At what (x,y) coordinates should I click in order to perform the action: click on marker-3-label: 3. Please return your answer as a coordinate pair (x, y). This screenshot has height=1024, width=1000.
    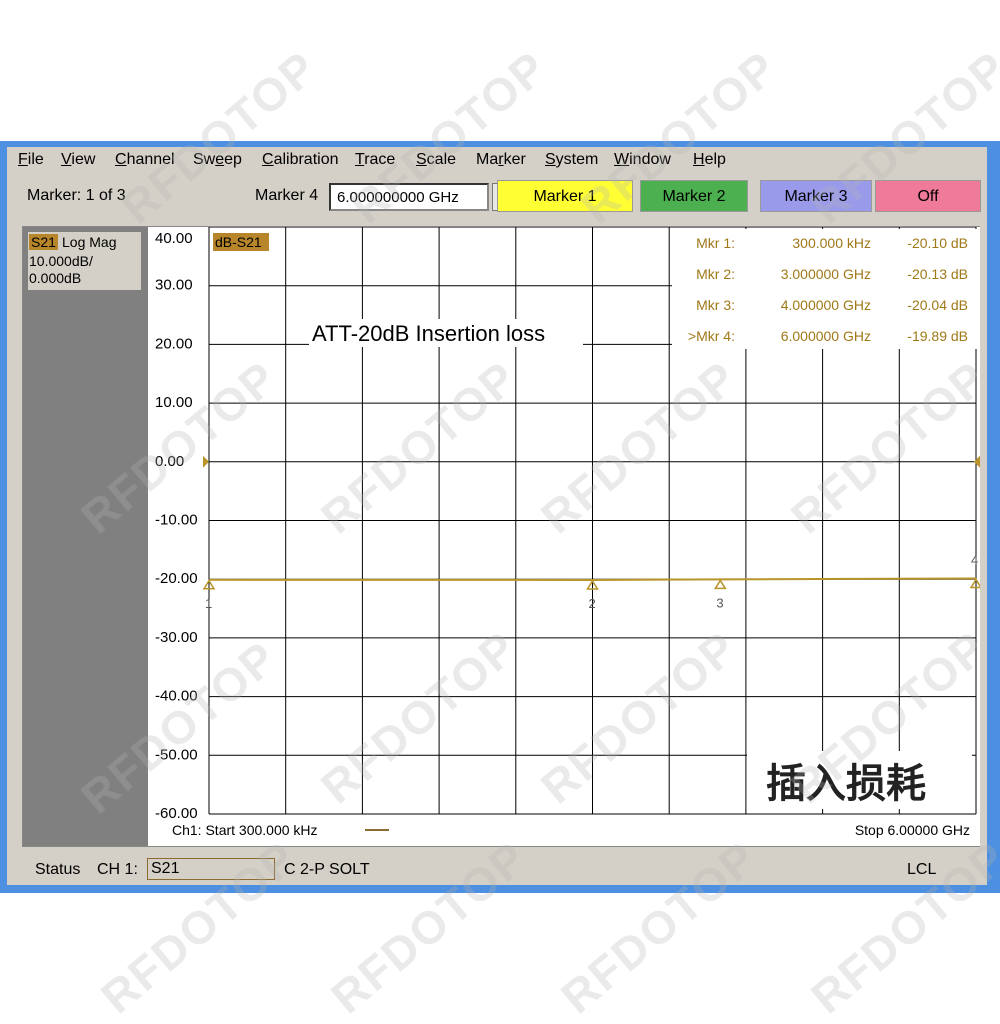
    Looking at the image, I should click on (719, 602).